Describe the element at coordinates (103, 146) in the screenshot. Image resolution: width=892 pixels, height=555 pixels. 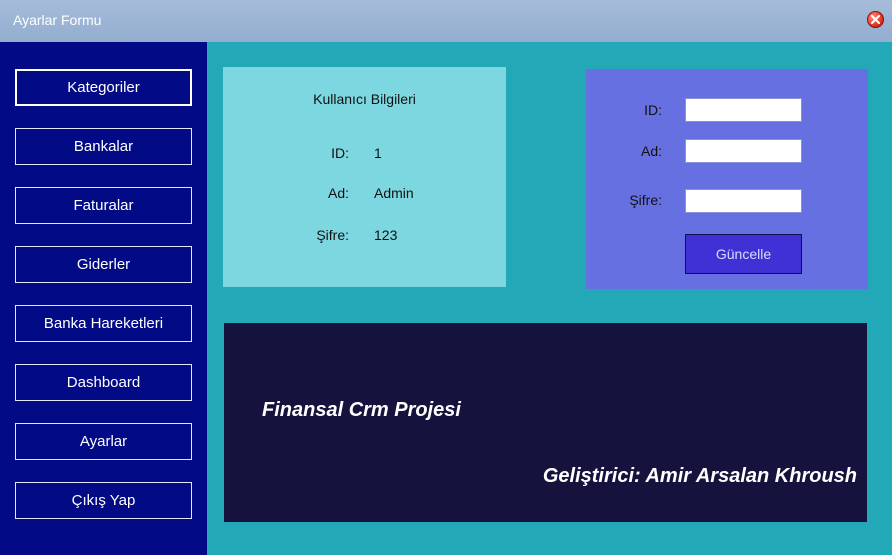
I see `sidebar-item-bankalar: Bankalar` at that location.